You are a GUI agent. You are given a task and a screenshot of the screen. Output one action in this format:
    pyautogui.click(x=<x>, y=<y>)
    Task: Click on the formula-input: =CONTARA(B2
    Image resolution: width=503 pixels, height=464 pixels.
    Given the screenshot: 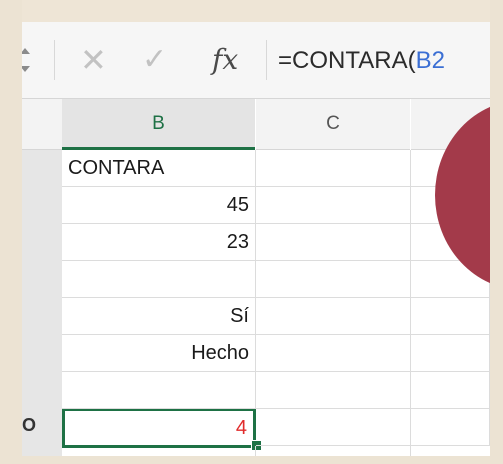 What is the action you would take?
    pyautogui.click(x=361, y=61)
    